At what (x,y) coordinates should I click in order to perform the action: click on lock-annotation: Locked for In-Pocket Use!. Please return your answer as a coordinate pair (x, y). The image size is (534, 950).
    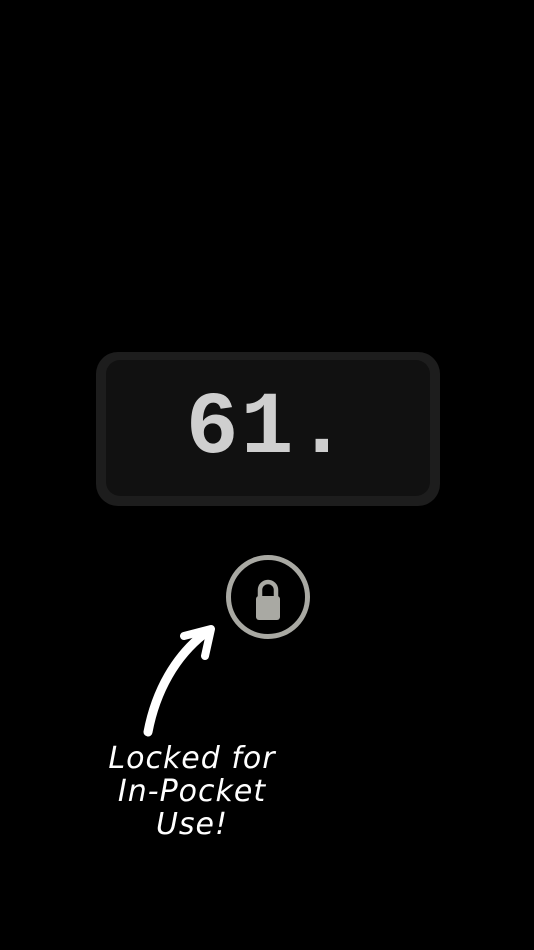
    Looking at the image, I should click on (202, 740).